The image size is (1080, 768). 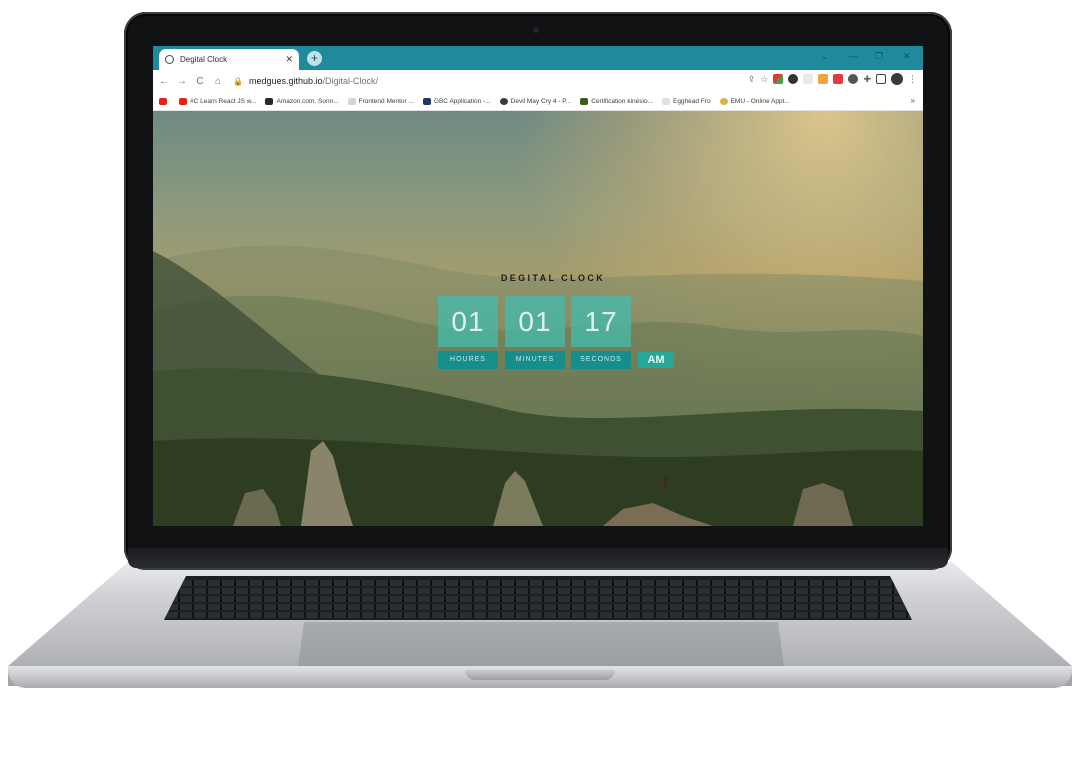 I want to click on more-bookmarks-icon: », so click(x=913, y=100).